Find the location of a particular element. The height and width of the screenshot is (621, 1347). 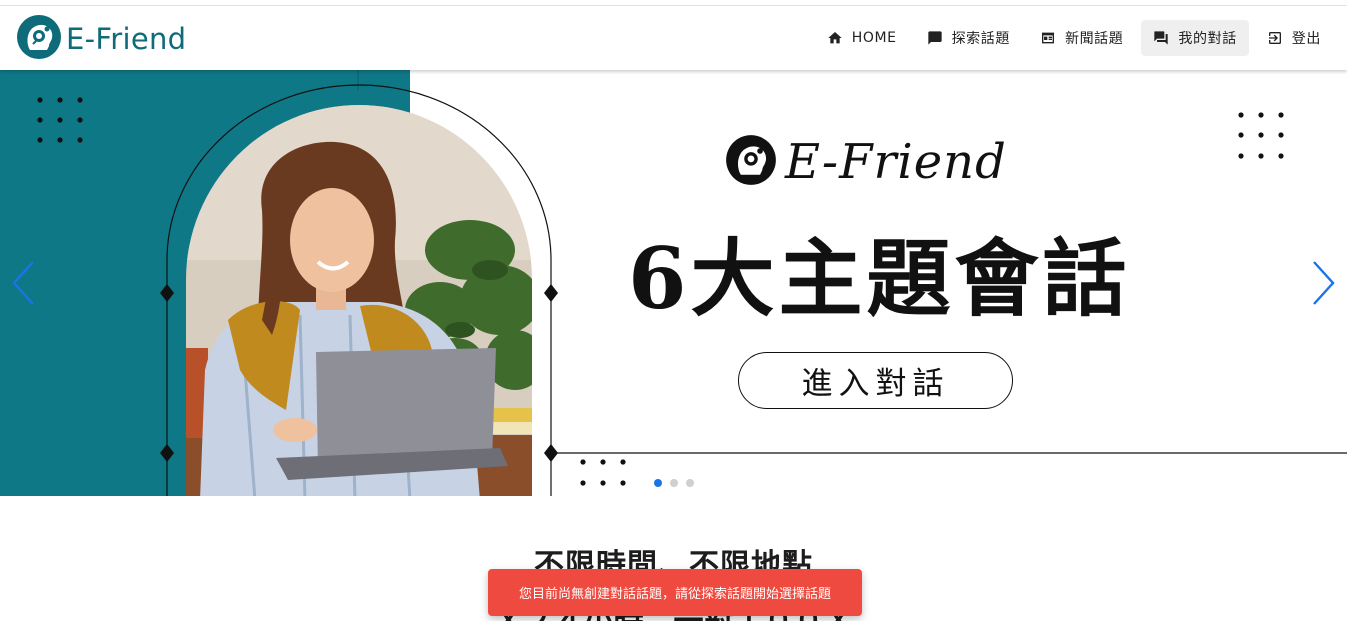

main-nav: HOME 探索話題 新聞話題 我的對話 登出 is located at coordinates (1074, 38).